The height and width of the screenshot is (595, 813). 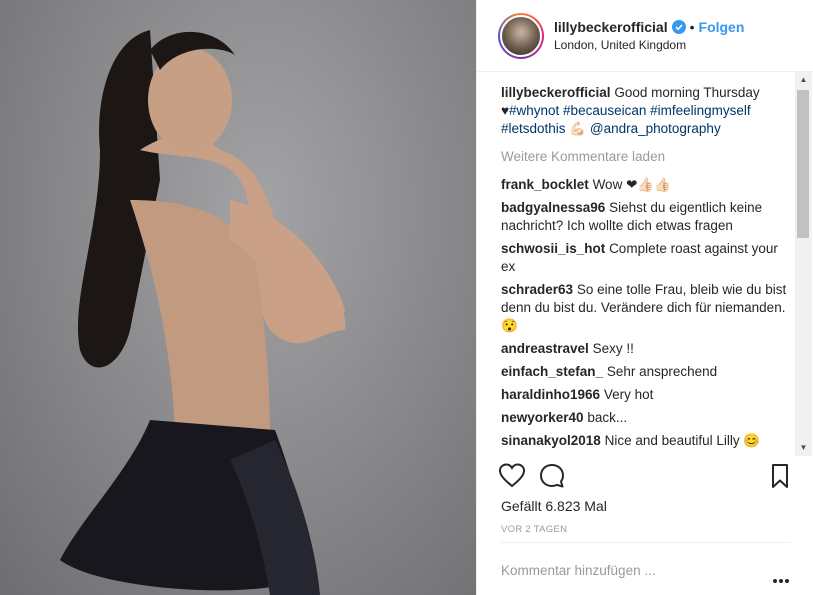 I want to click on action-bar, so click(x=648, y=478).